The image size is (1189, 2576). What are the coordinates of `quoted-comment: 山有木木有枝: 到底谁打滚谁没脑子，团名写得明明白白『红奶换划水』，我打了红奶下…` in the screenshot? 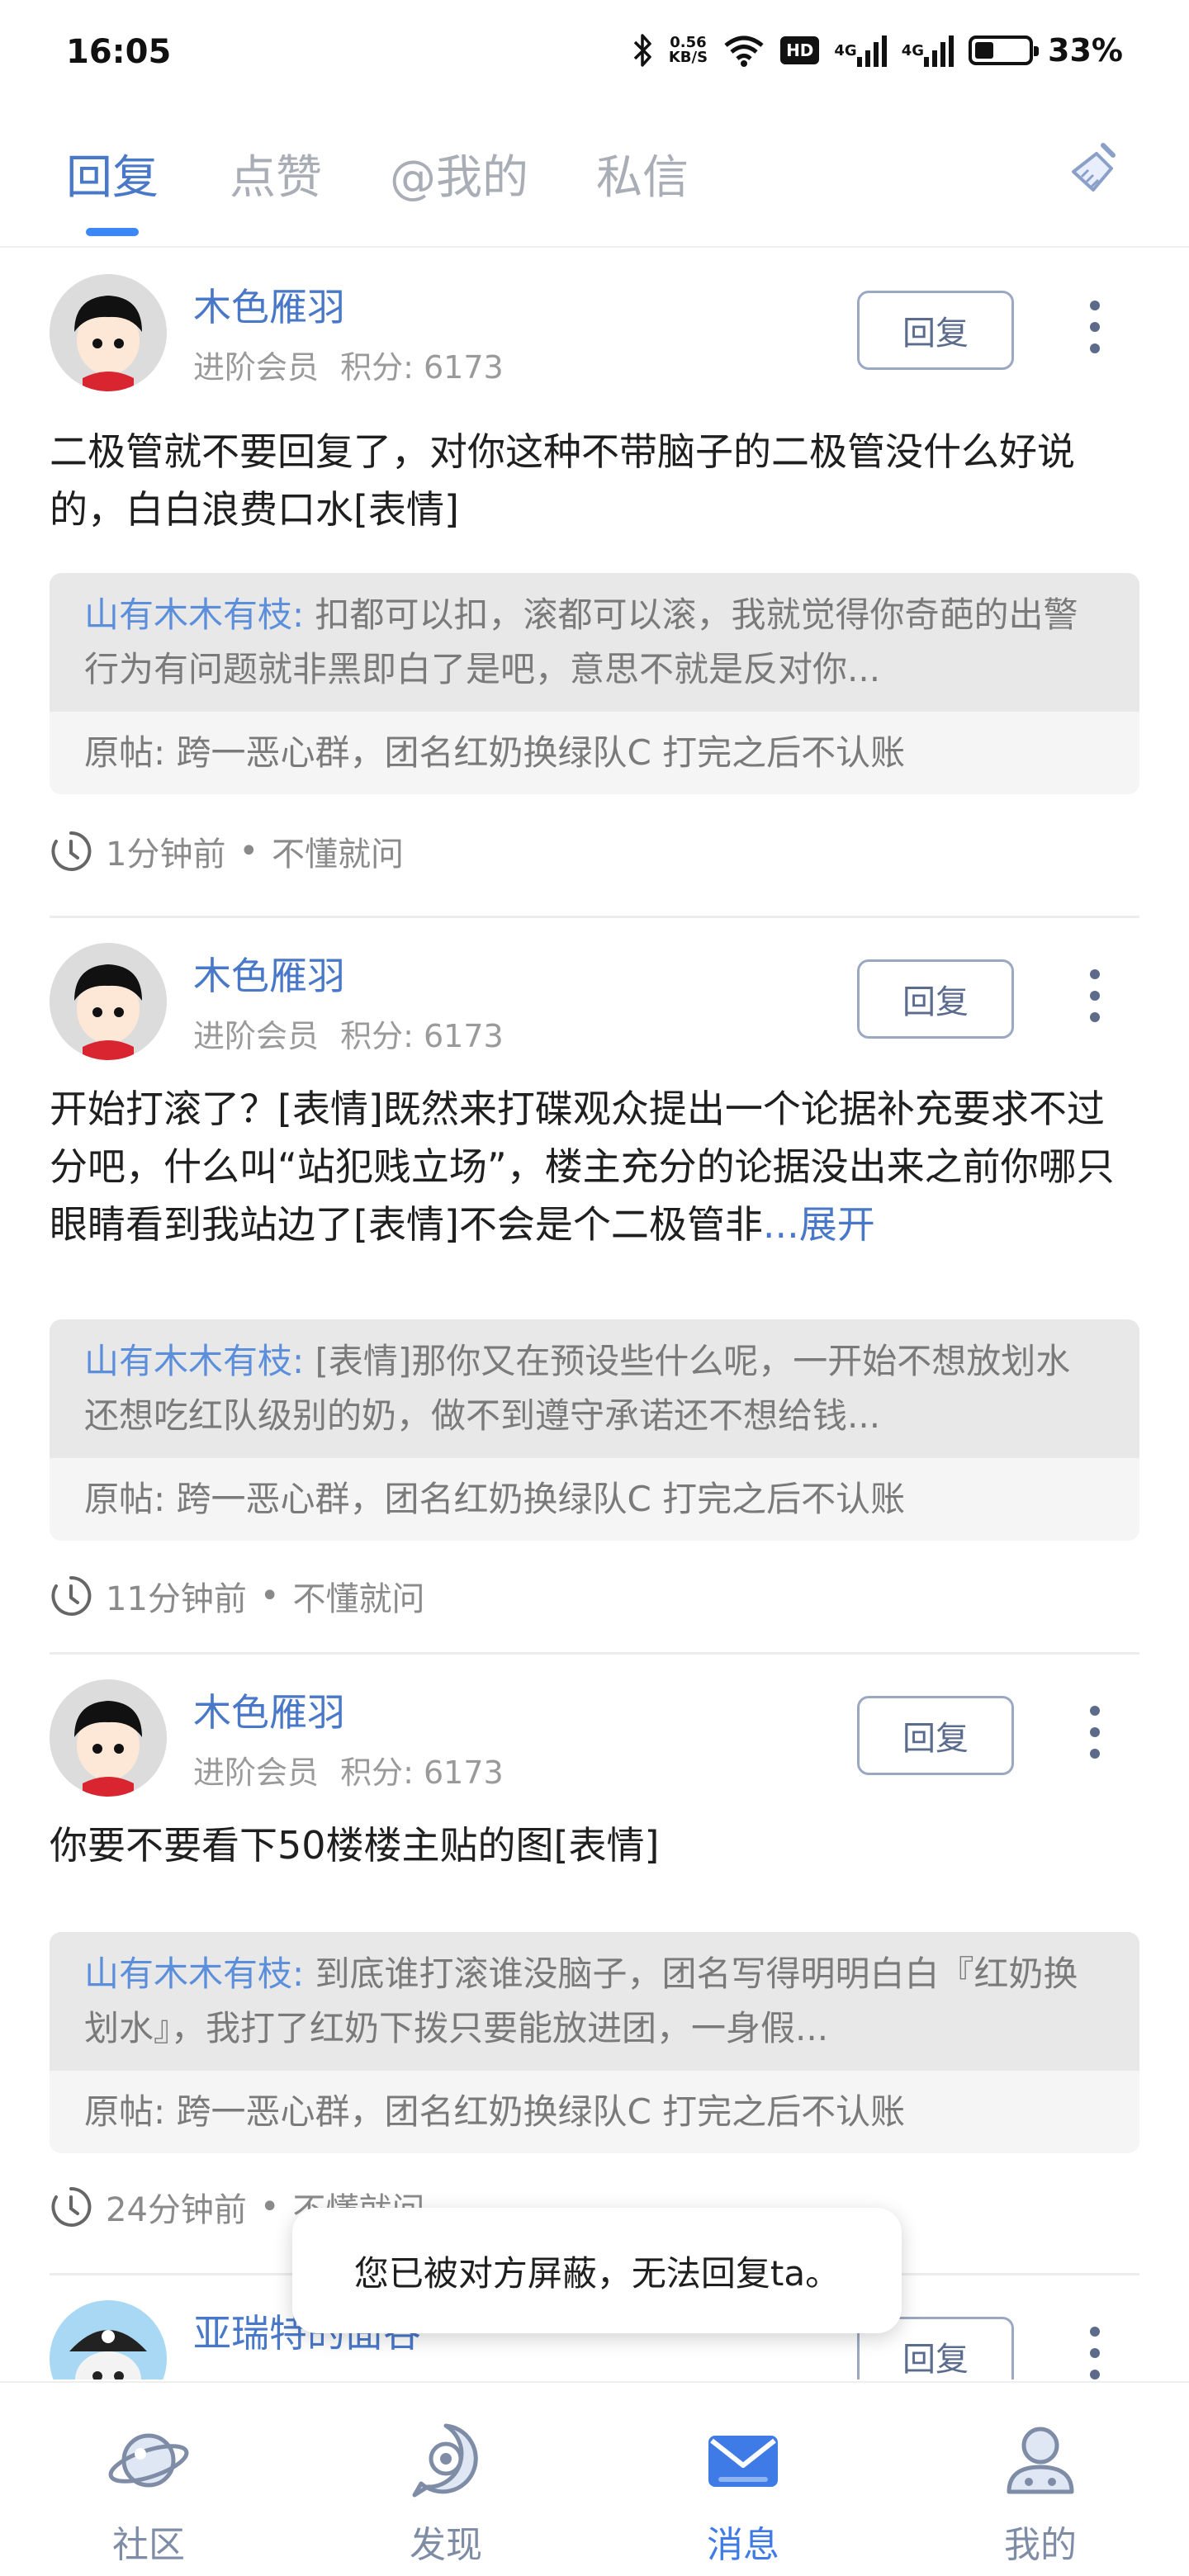 It's located at (594, 2042).